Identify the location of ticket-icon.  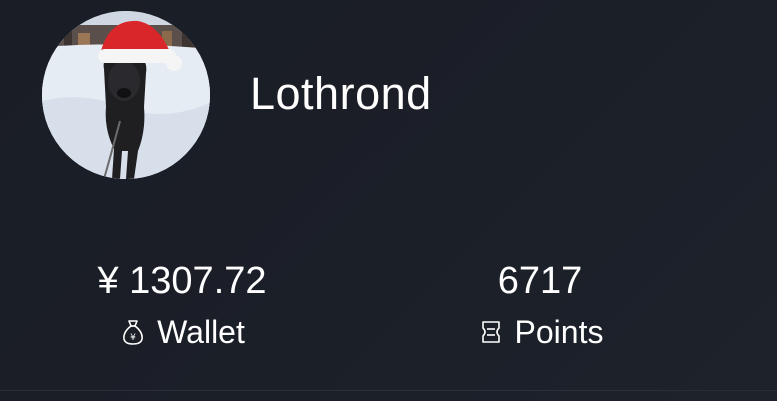
(491, 332).